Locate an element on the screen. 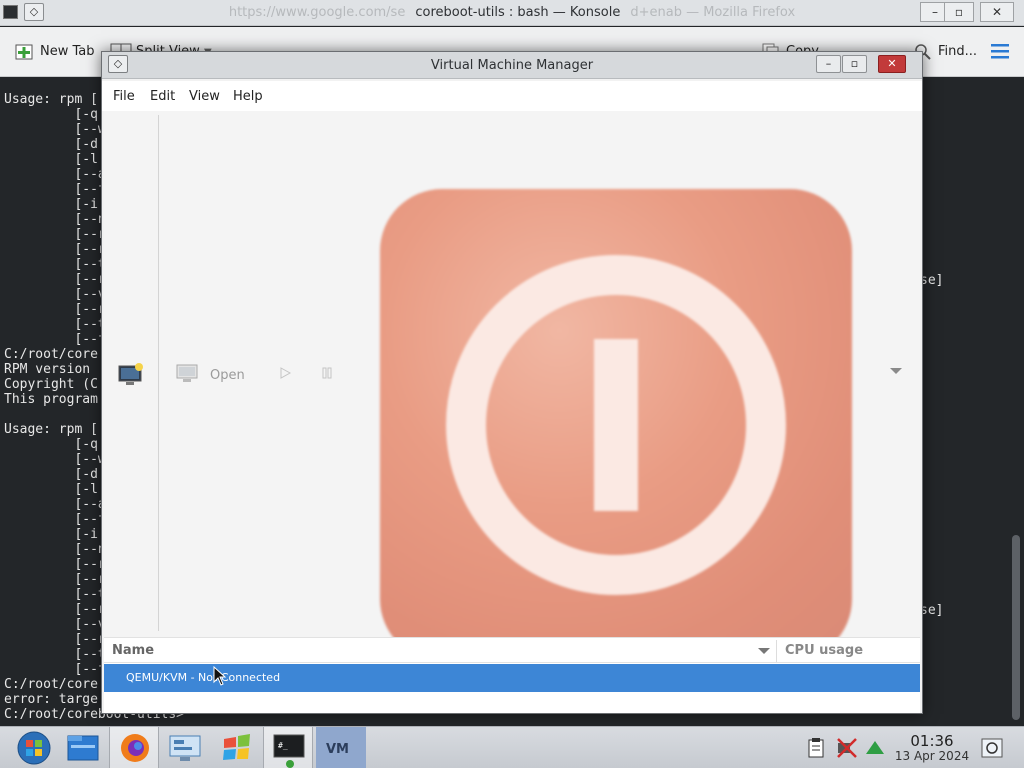 The height and width of the screenshot is (768, 1024). monitor-icon is located at coordinates (187, 373).